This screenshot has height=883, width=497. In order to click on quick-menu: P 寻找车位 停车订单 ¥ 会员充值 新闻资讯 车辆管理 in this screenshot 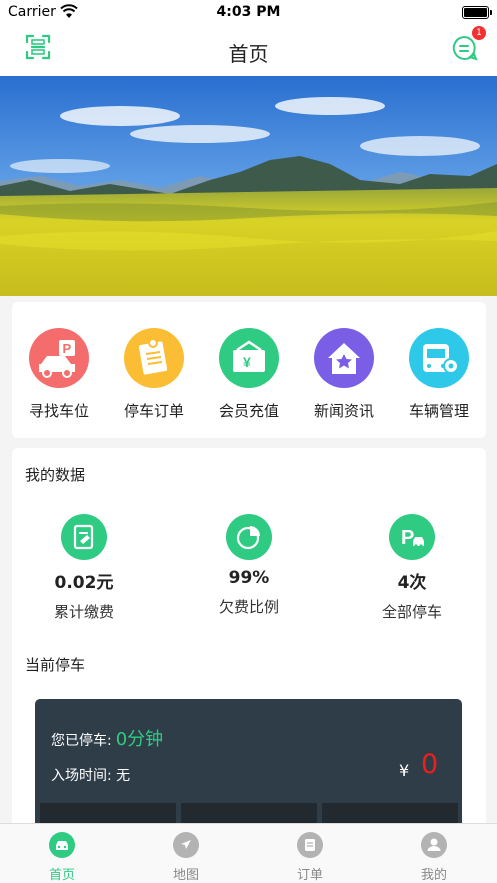, I will do `click(249, 370)`.